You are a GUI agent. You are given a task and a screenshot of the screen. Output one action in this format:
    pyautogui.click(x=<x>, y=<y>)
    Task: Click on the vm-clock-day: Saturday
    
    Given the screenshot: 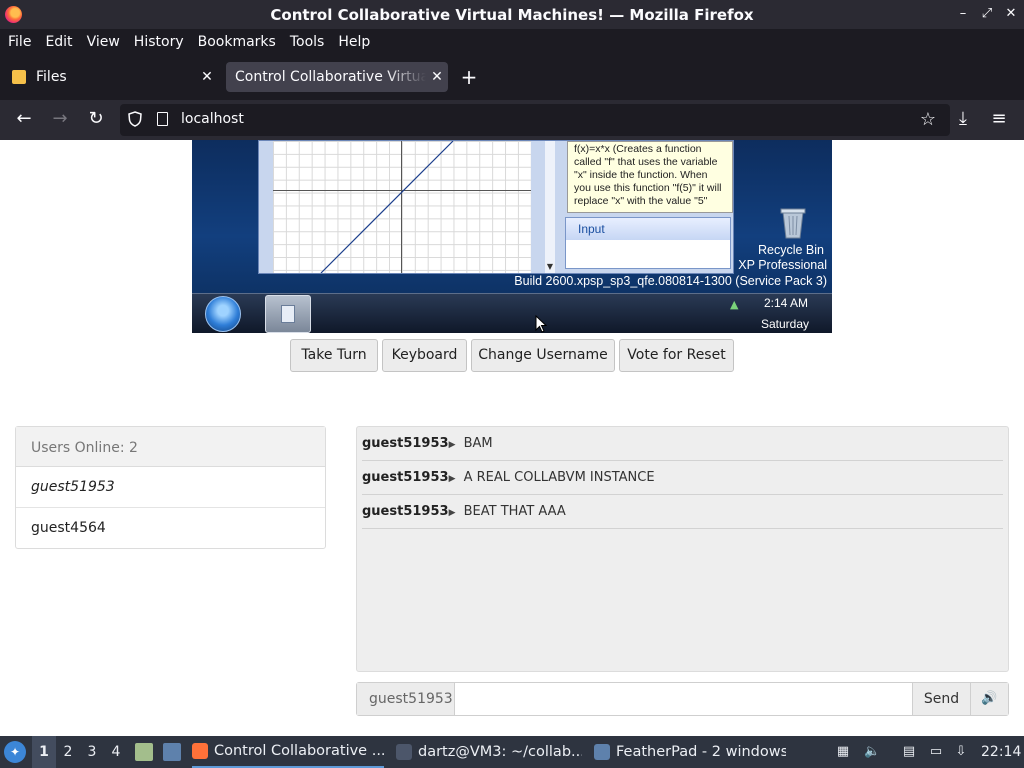 What is the action you would take?
    pyautogui.click(x=785, y=324)
    